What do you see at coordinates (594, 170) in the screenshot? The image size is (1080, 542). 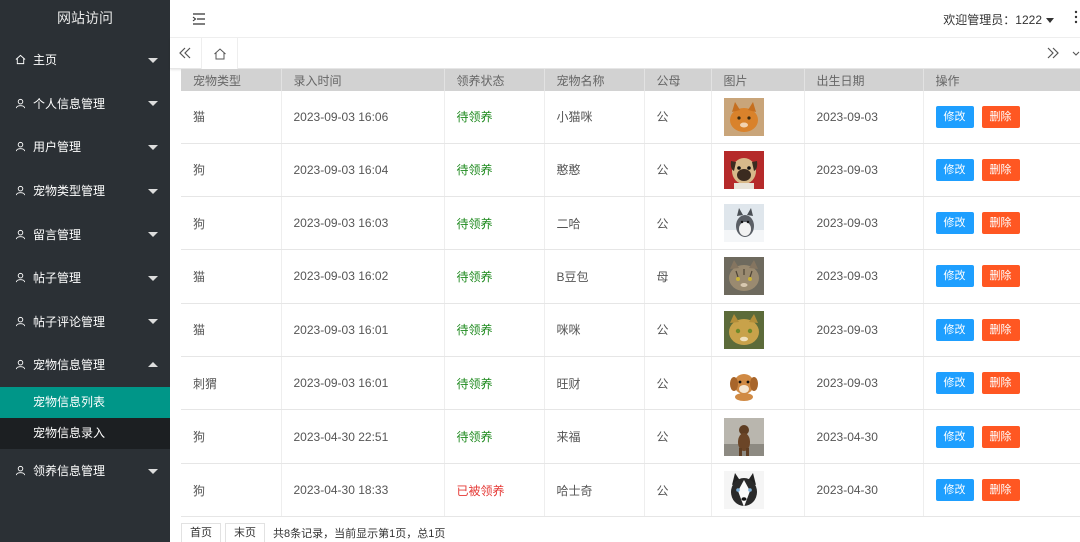 I see `cell-name: 憨憨` at bounding box center [594, 170].